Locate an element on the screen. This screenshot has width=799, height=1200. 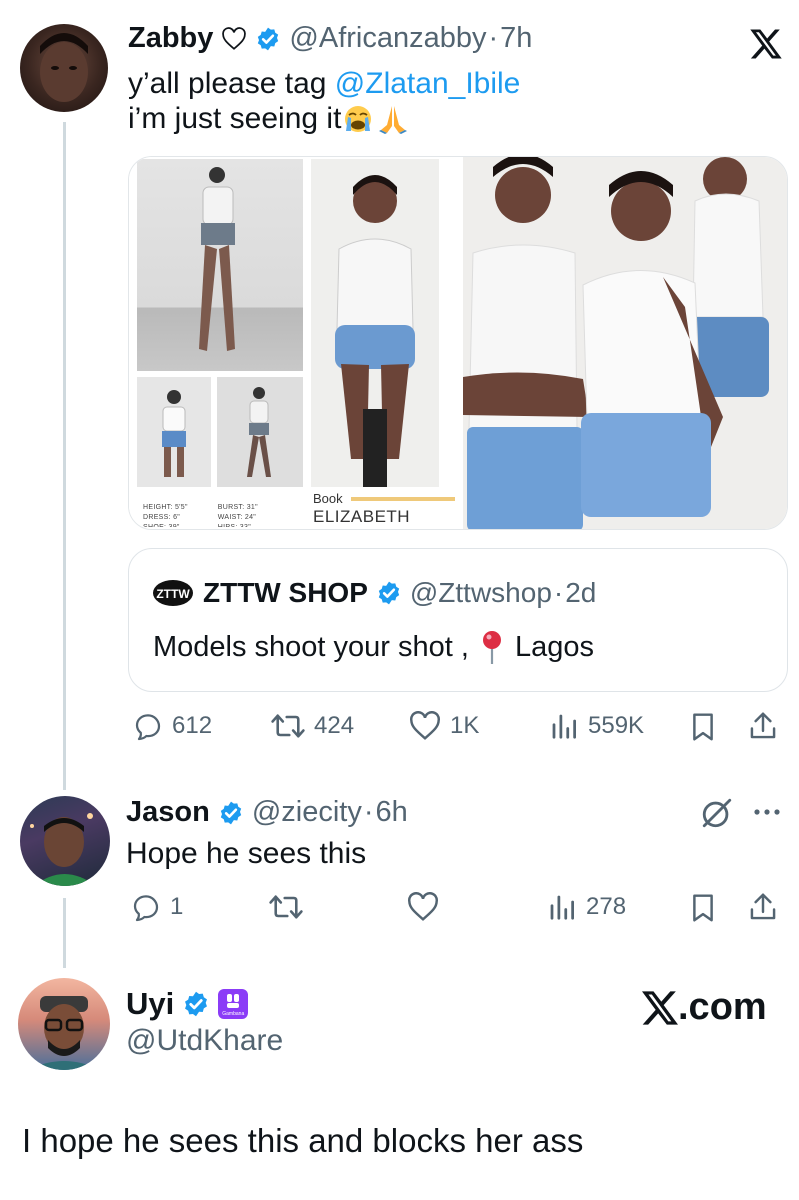
reply-count: 612 is located at coordinates (192, 725).